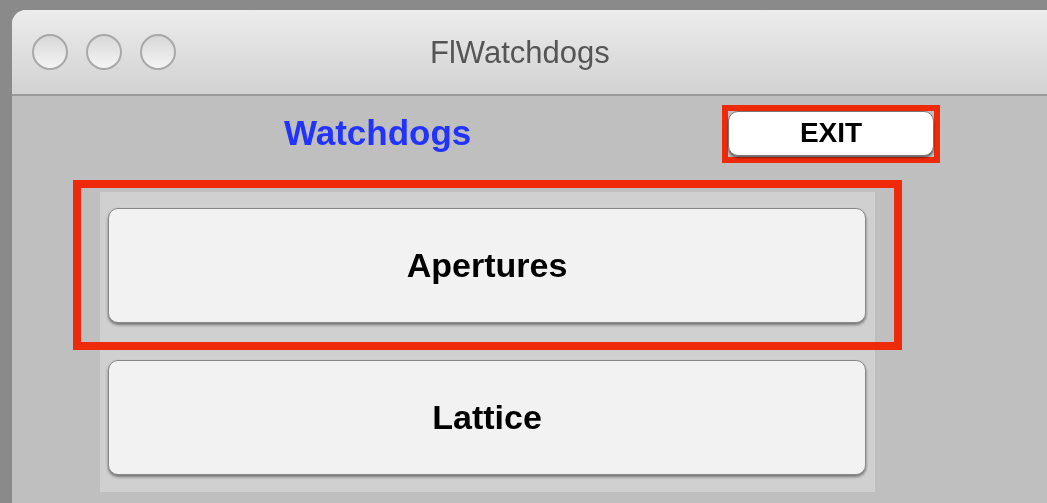 Image resolution: width=1047 pixels, height=503 pixels. What do you see at coordinates (158, 52) in the screenshot?
I see `zoom-button` at bounding box center [158, 52].